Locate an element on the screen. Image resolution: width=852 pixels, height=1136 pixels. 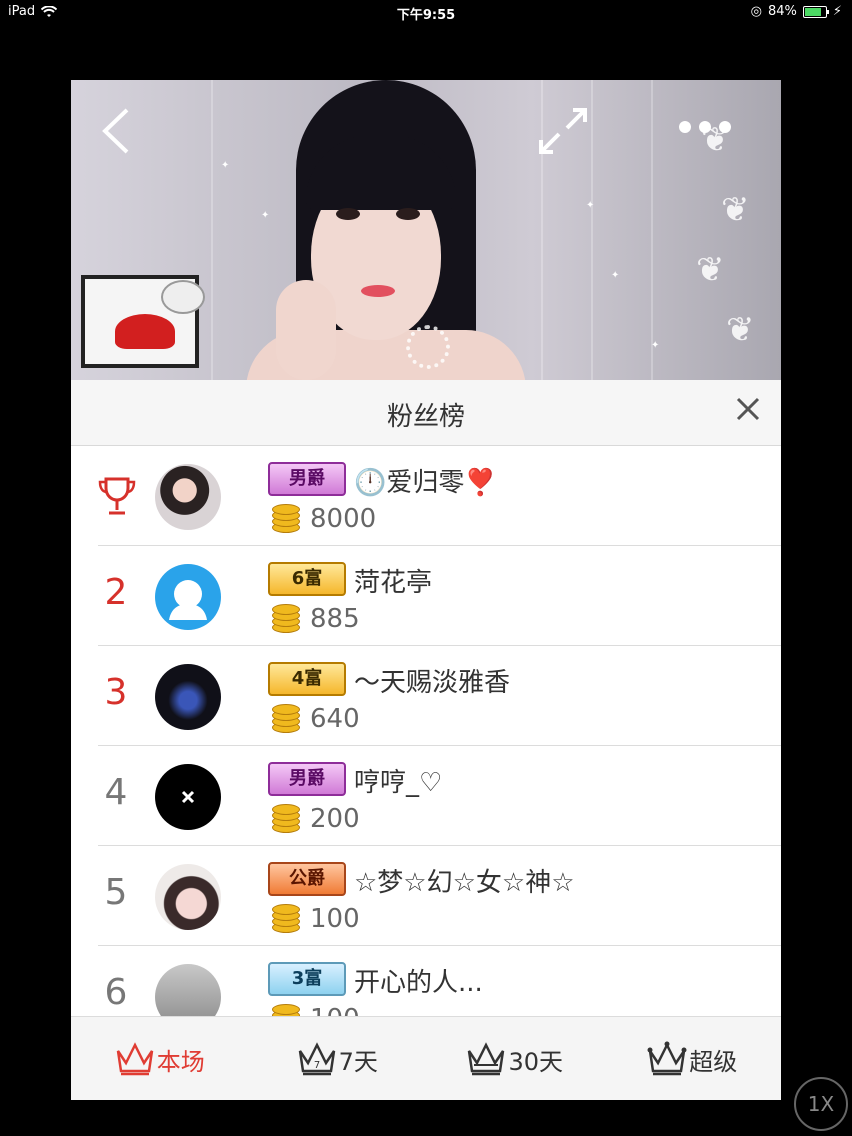
user-name: 哼哼_♡ is located at coordinates (398, 783).